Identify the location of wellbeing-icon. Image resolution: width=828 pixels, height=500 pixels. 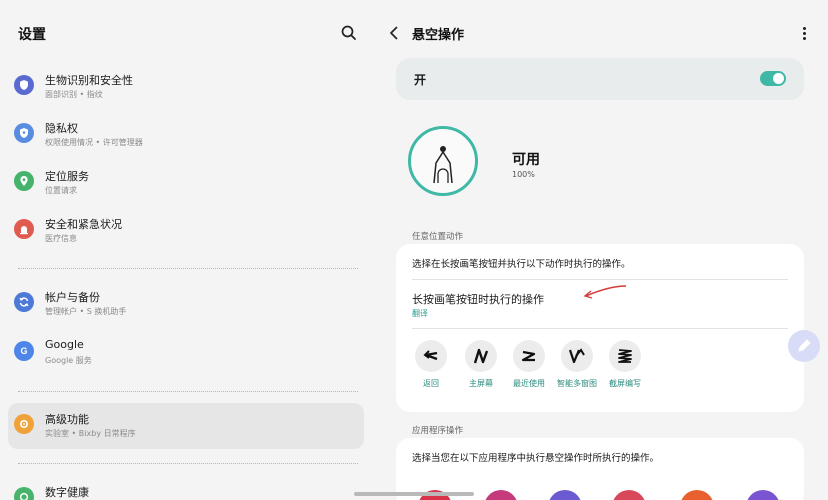
(24, 493).